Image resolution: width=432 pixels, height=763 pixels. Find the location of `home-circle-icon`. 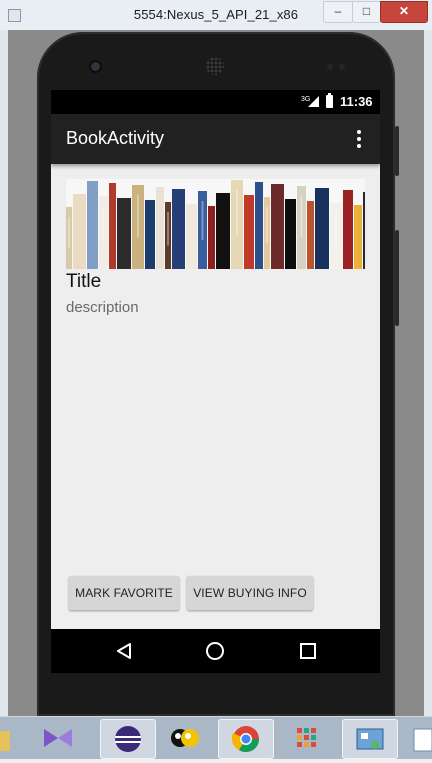

home-circle-icon is located at coordinates (215, 651).